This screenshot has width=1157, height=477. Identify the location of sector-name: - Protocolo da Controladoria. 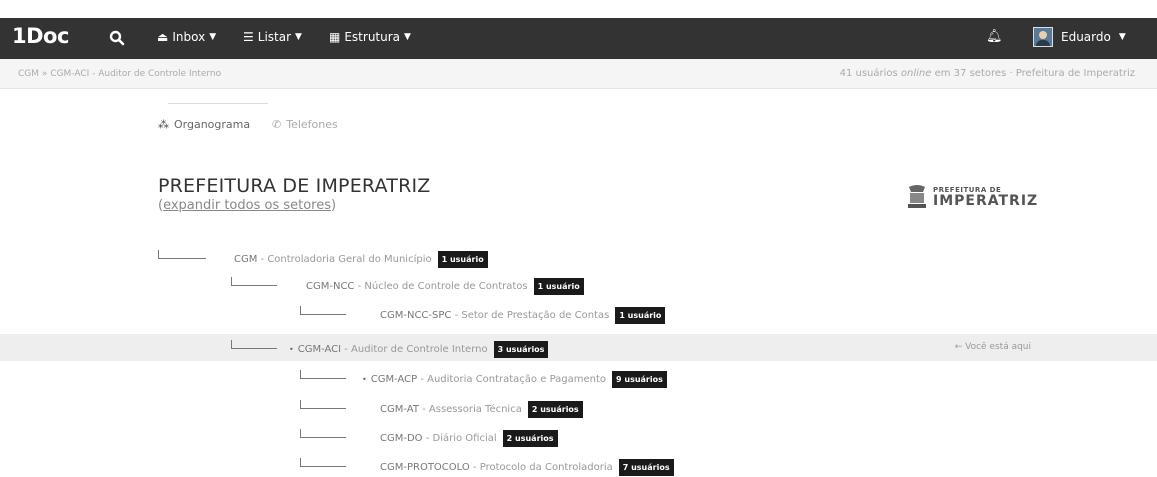
(541, 467).